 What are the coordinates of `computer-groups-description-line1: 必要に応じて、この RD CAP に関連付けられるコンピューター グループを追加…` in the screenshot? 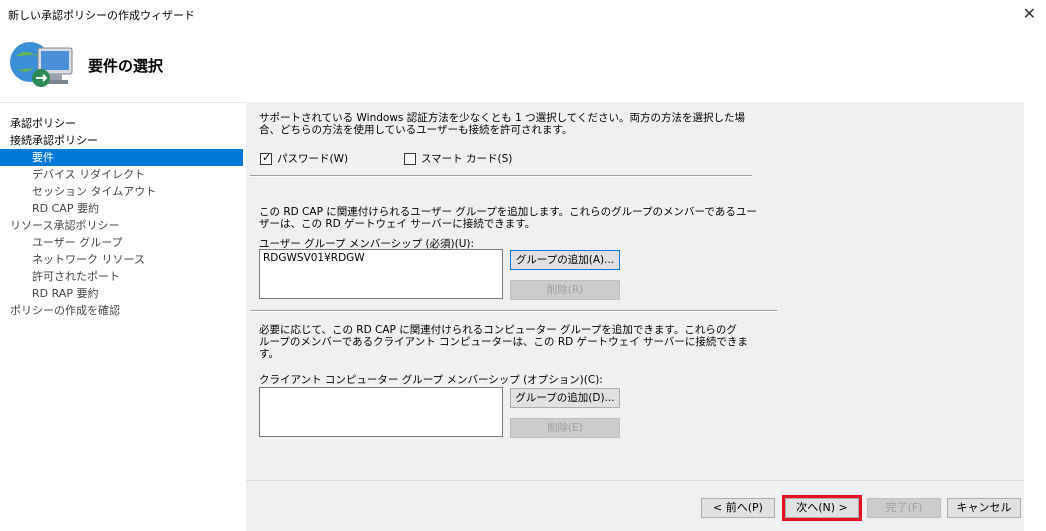 It's located at (498, 330).